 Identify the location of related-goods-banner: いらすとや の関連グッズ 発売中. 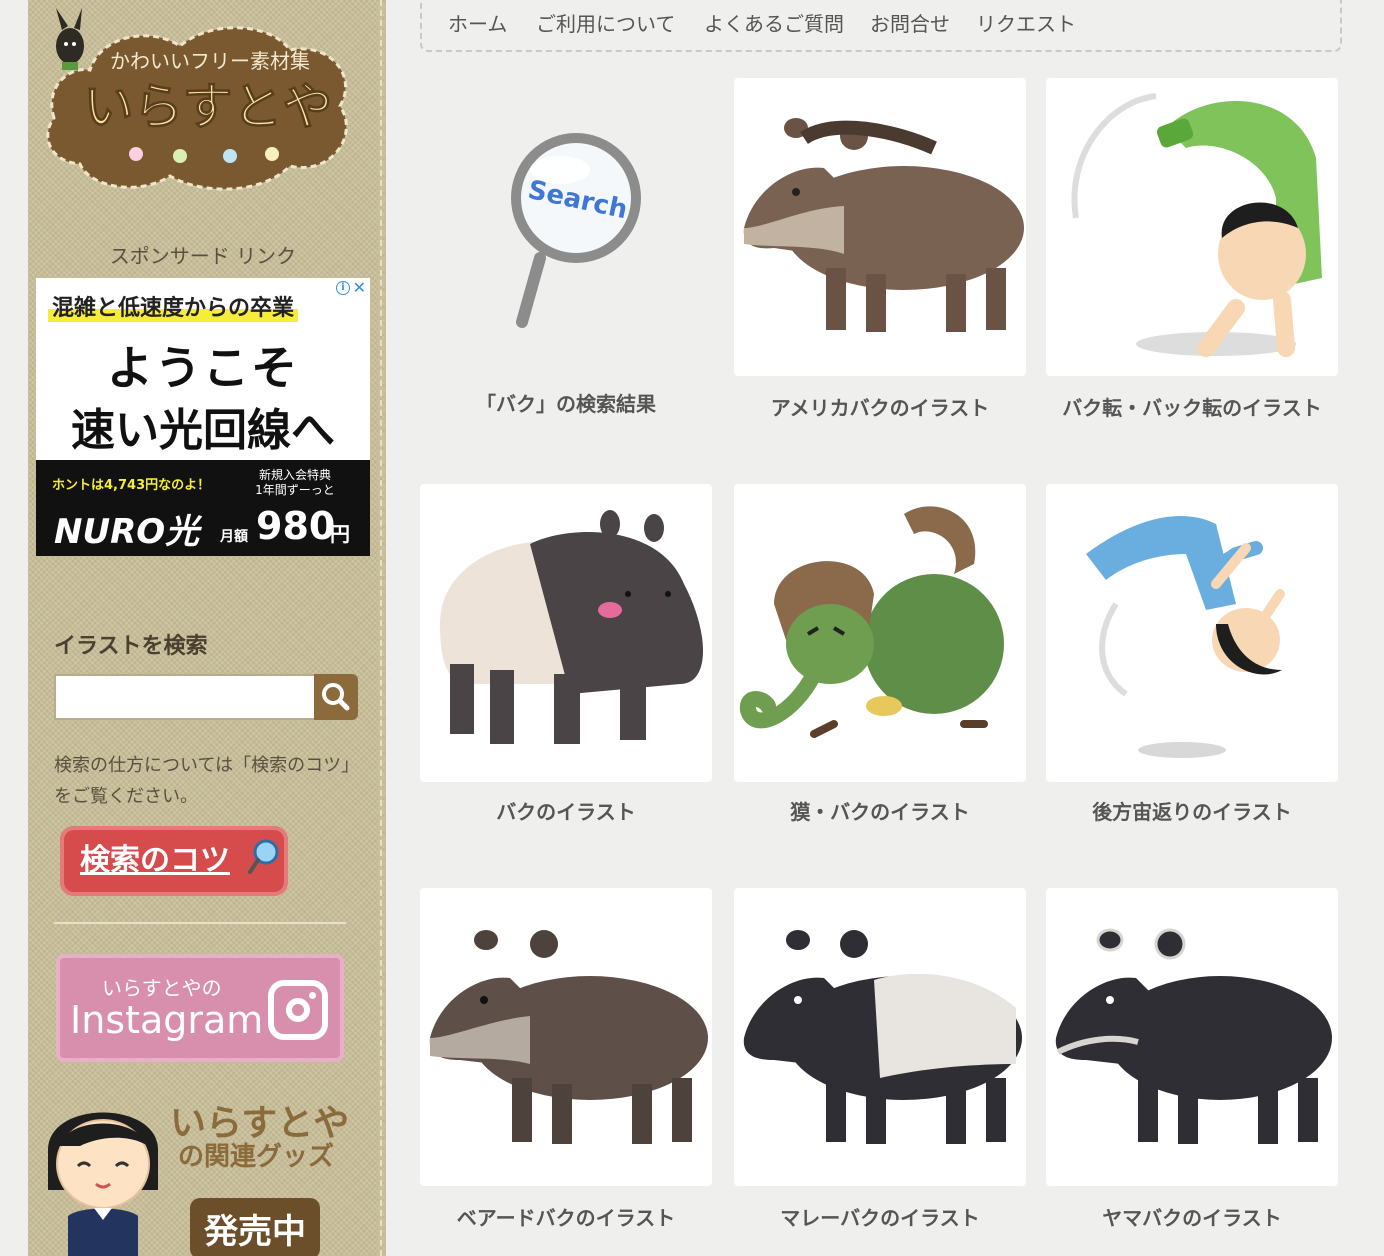
(205, 1168).